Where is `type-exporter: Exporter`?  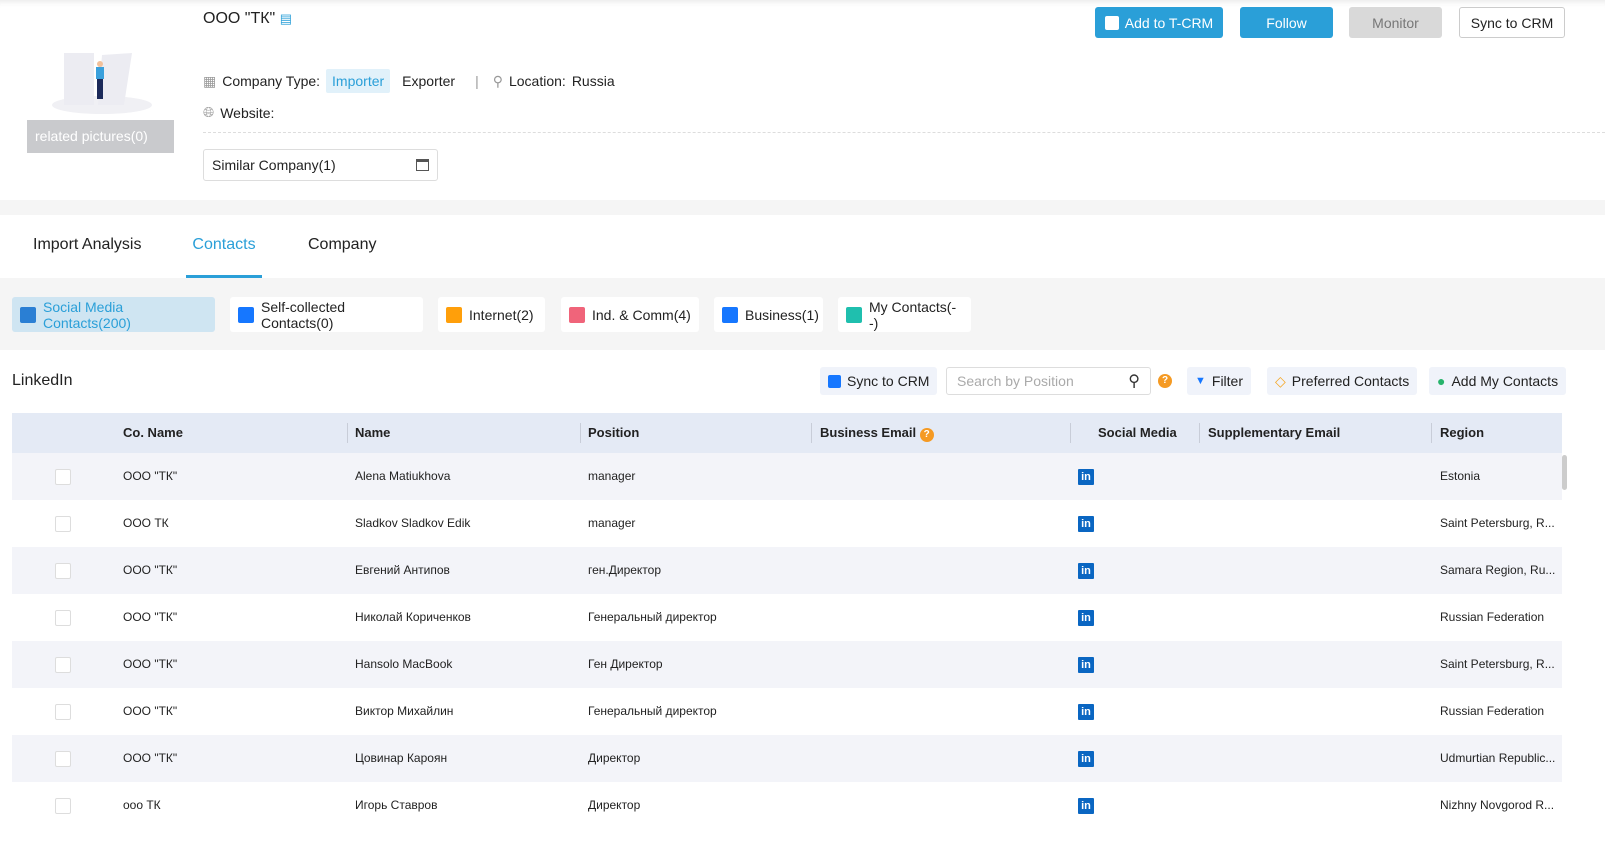
type-exporter: Exporter is located at coordinates (428, 81).